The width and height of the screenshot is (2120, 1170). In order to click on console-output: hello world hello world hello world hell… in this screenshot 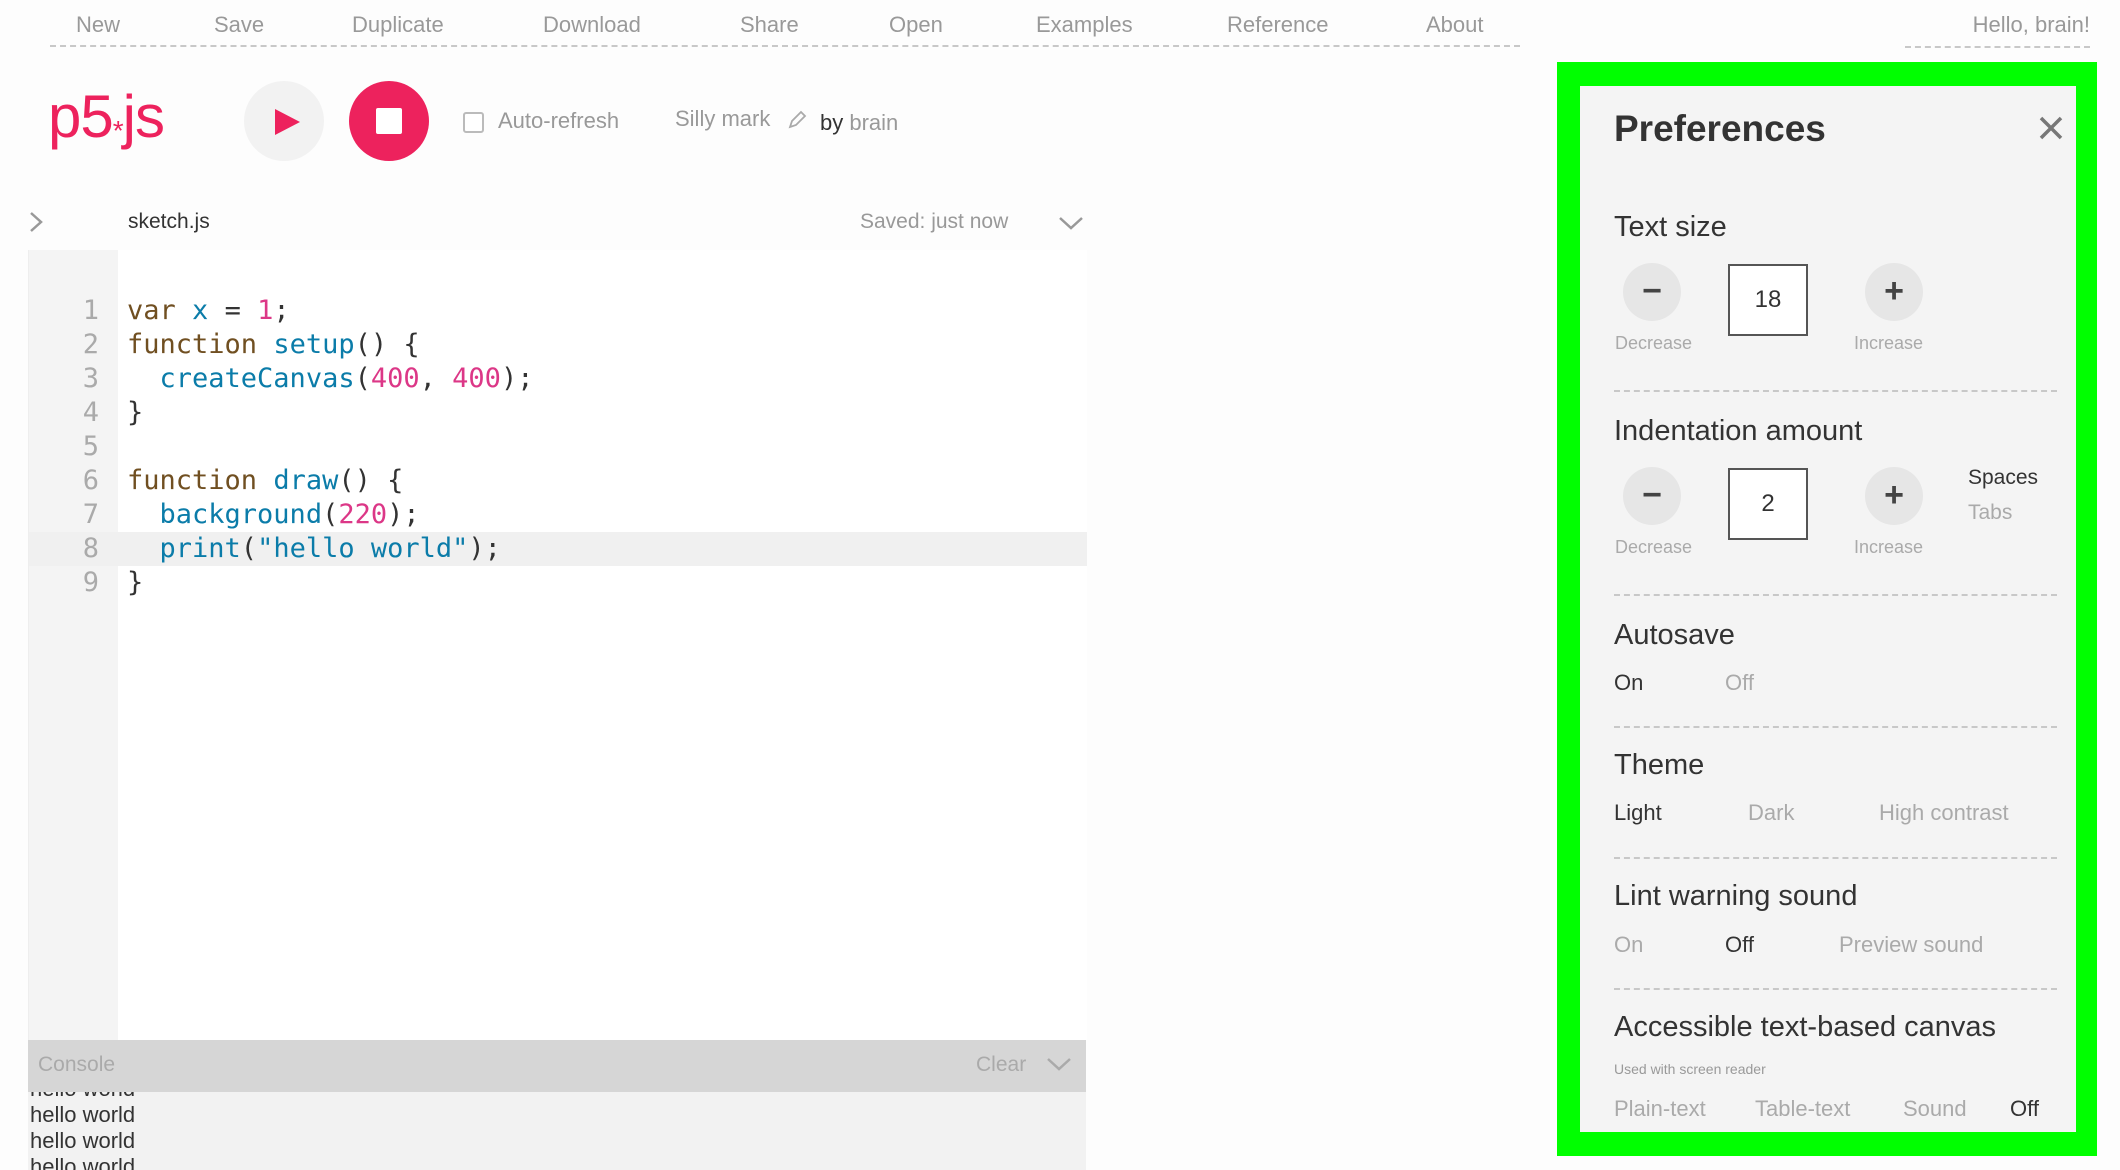, I will do `click(557, 1131)`.